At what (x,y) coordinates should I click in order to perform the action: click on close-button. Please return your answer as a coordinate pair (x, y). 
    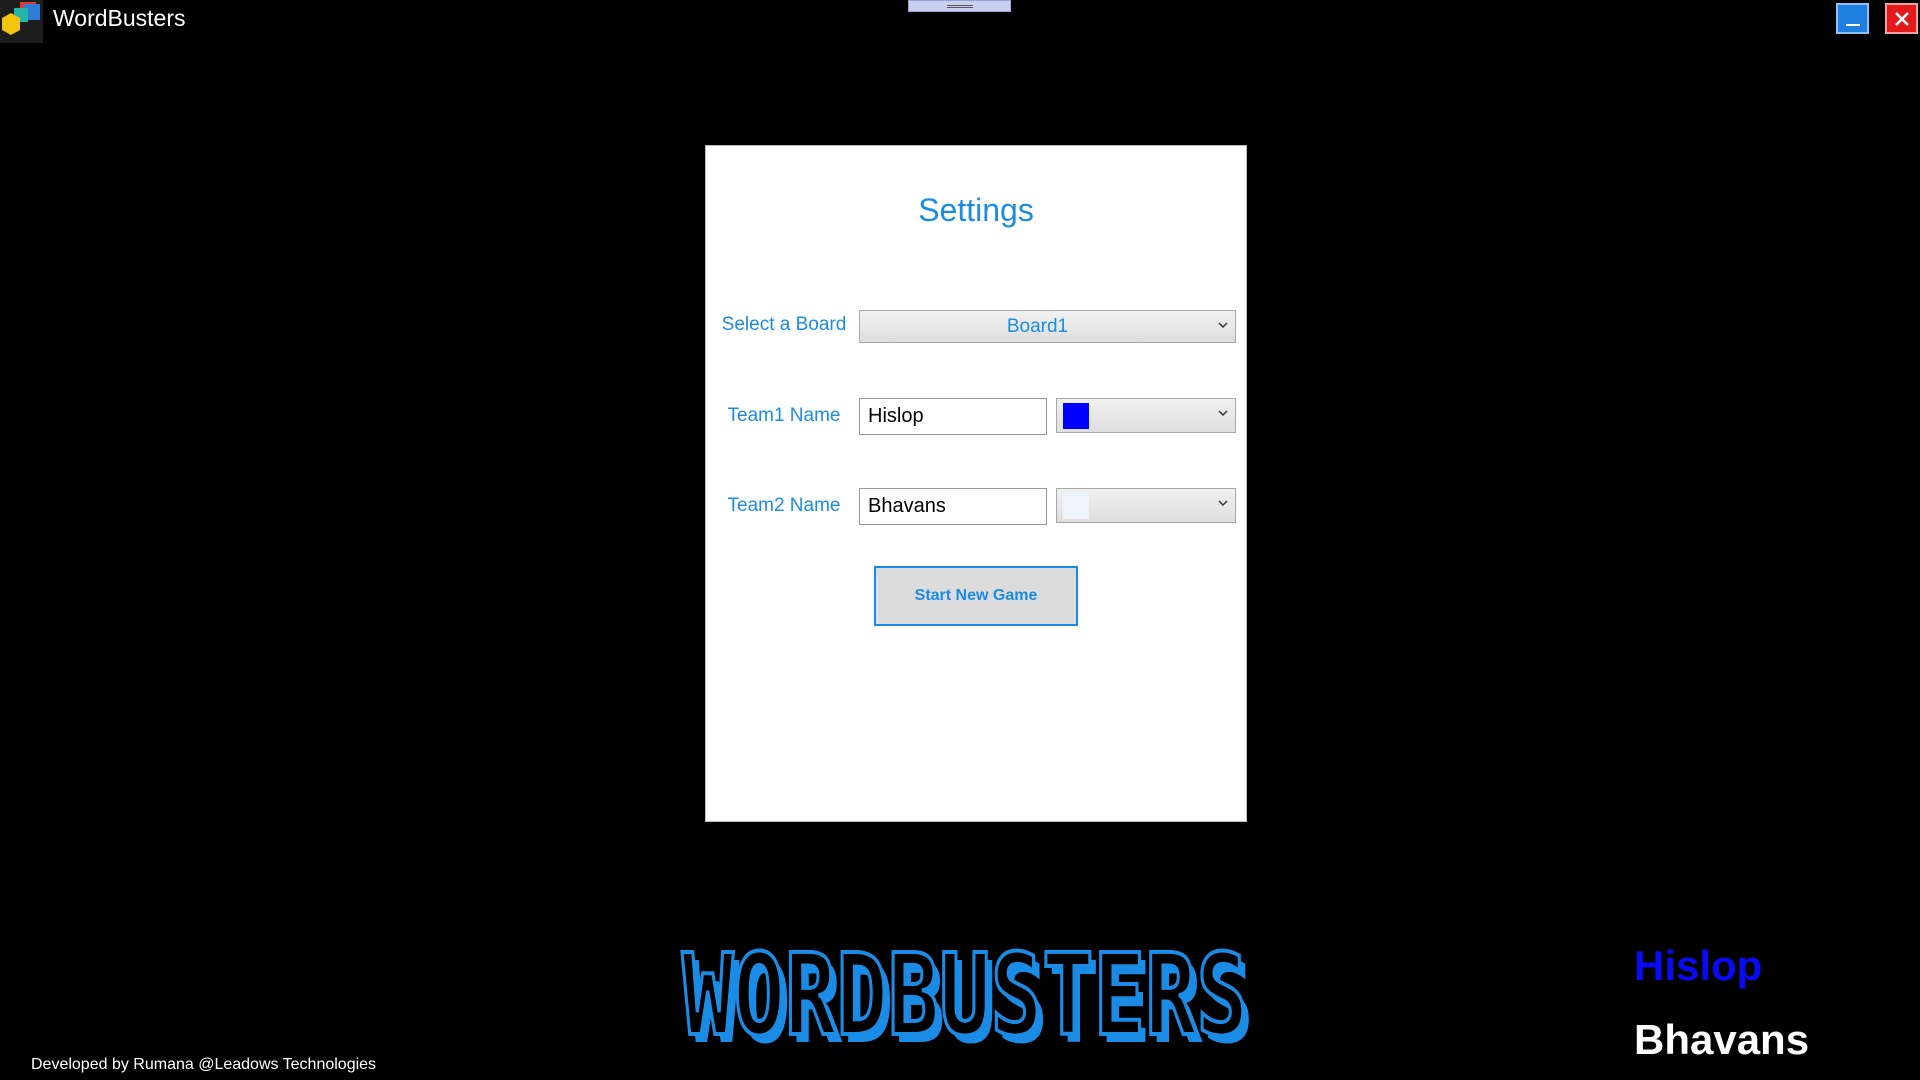
    Looking at the image, I should click on (1901, 18).